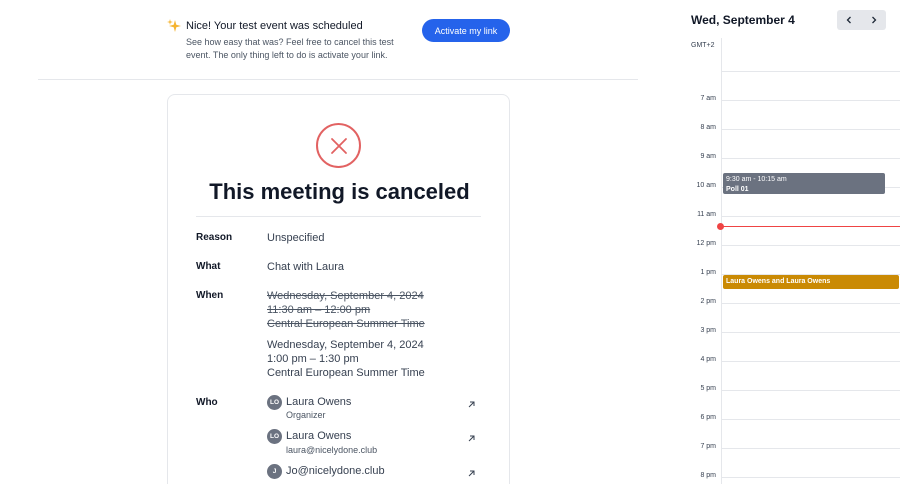 The height and width of the screenshot is (484, 900). Describe the element at coordinates (804, 183) in the screenshot. I see `calendar-event-poll: 9:30 am - 10:15 am Poll 01` at that location.